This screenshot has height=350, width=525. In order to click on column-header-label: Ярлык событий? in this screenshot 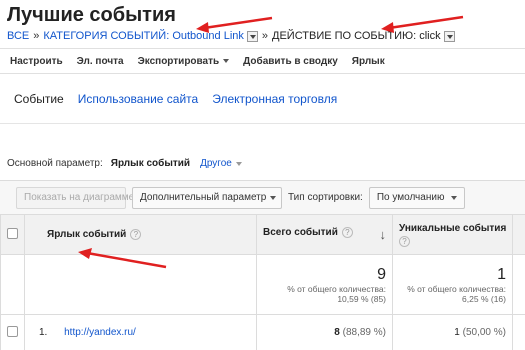, I will do `click(140, 234)`.